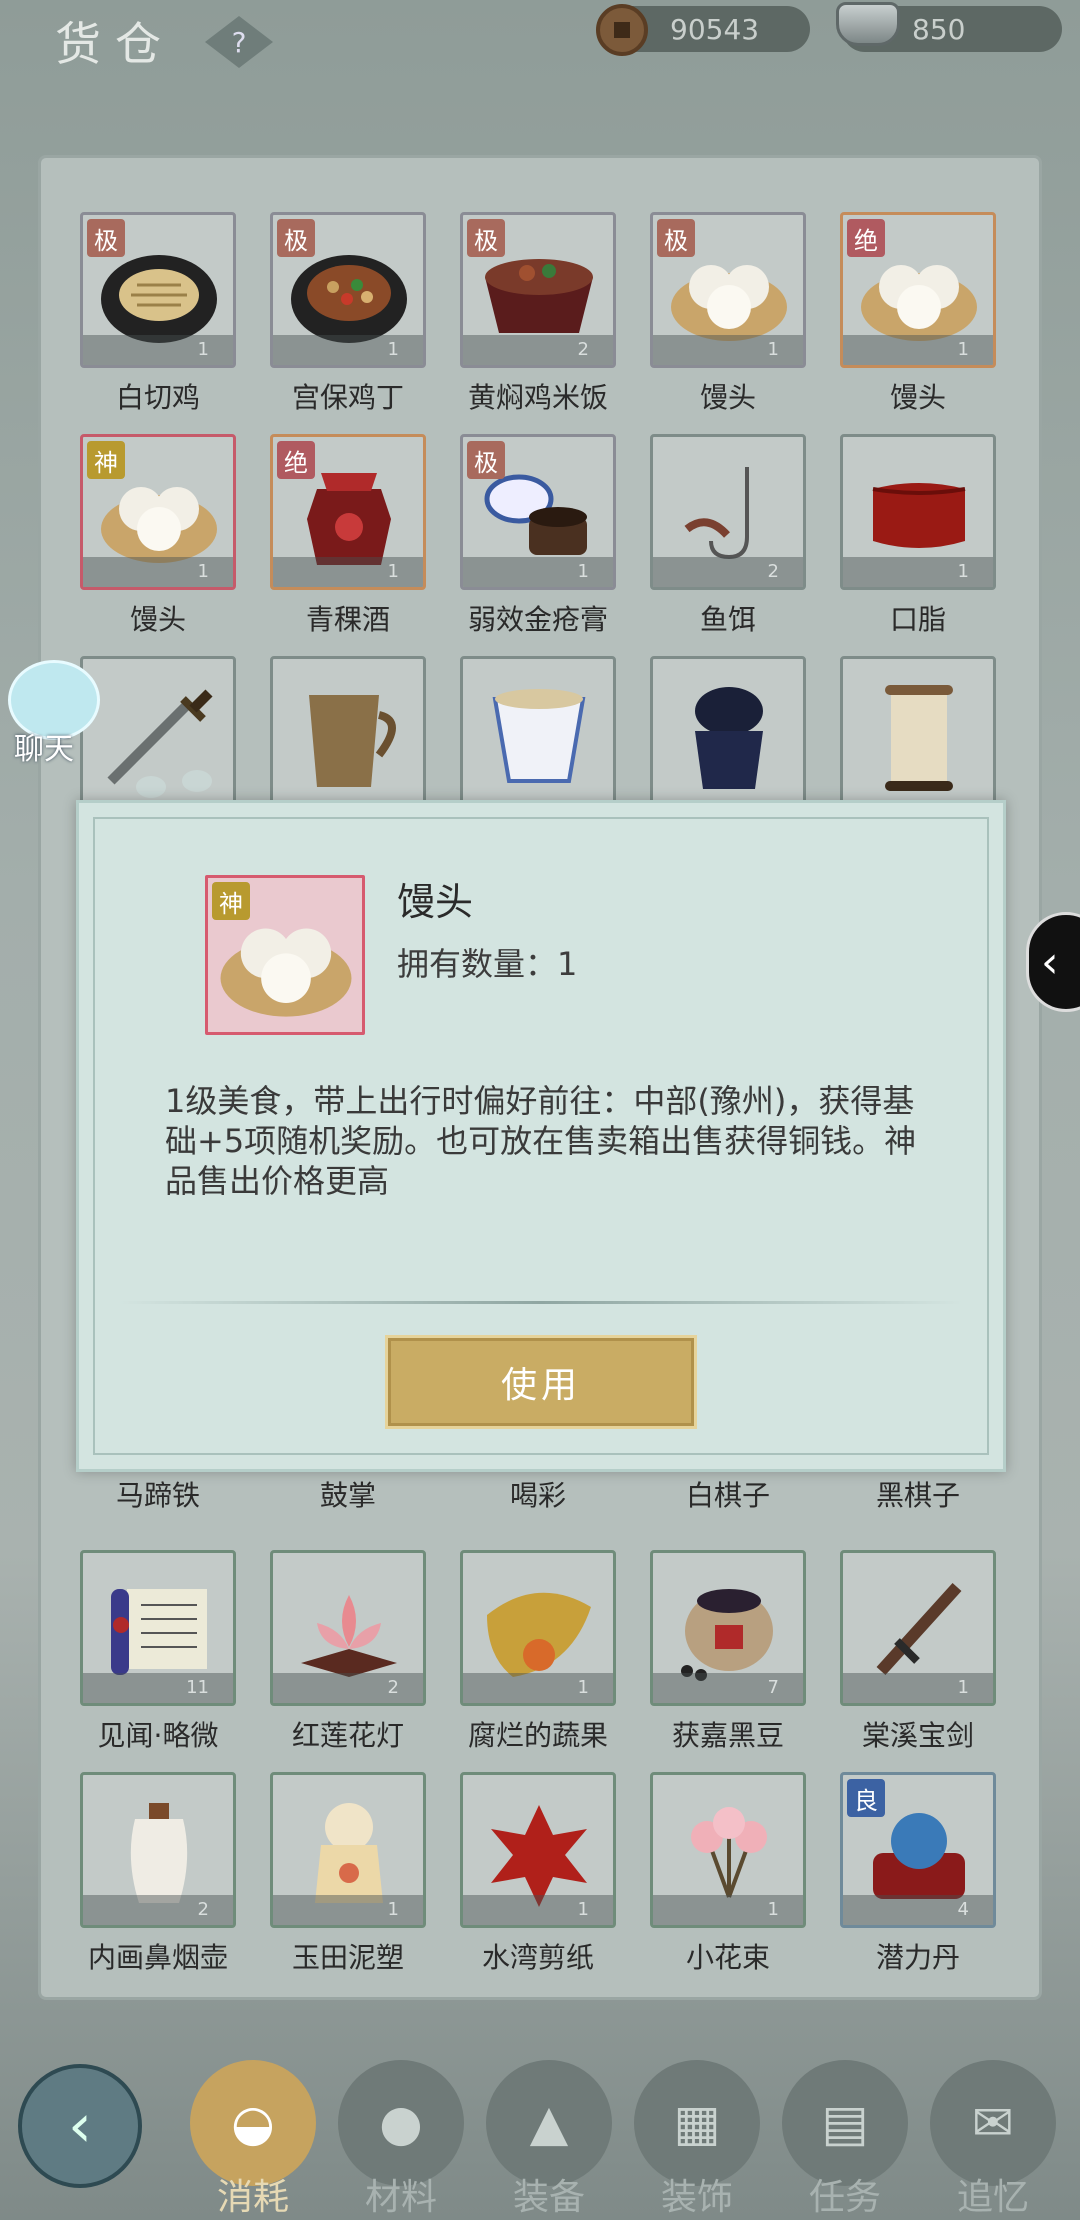 This screenshot has height=2220, width=1080. I want to click on item-cell: 黑棋子, so click(918, 1494).